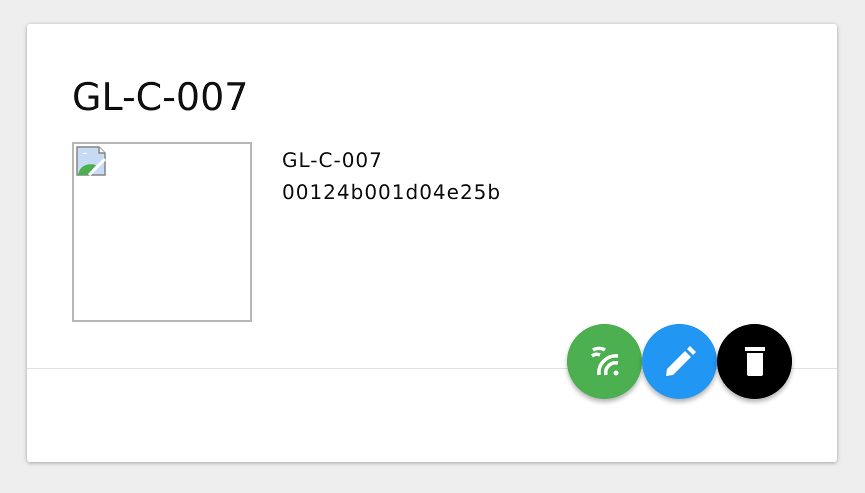 The width and height of the screenshot is (865, 493). What do you see at coordinates (754, 361) in the screenshot?
I see `delete-button` at bounding box center [754, 361].